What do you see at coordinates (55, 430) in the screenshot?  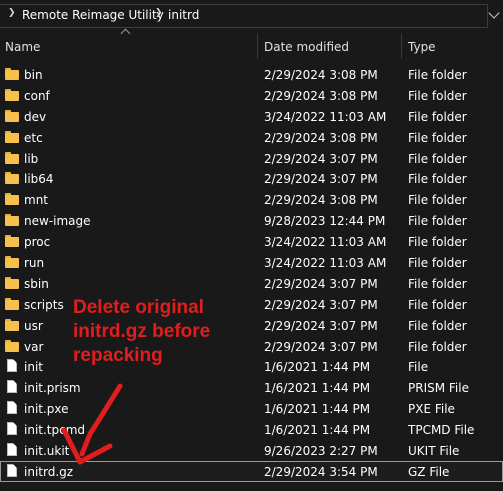 I see `file-name: init.tpcmd` at bounding box center [55, 430].